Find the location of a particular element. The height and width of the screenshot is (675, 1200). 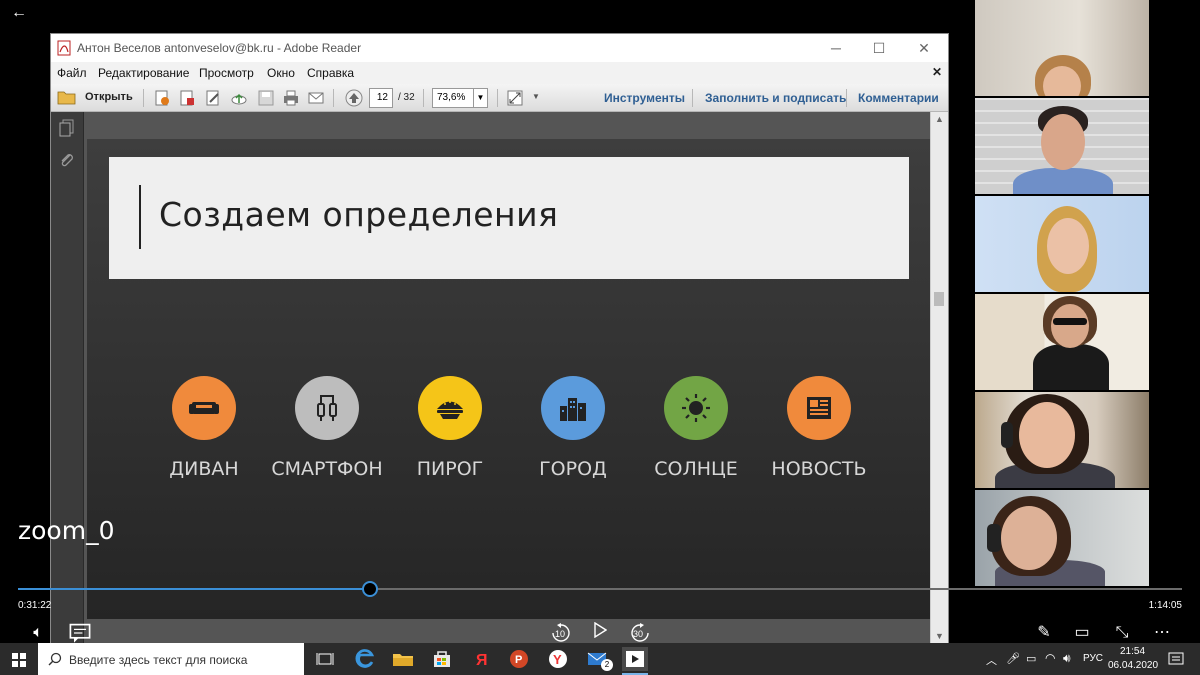

open-button-label: Открыть is located at coordinates (109, 97).